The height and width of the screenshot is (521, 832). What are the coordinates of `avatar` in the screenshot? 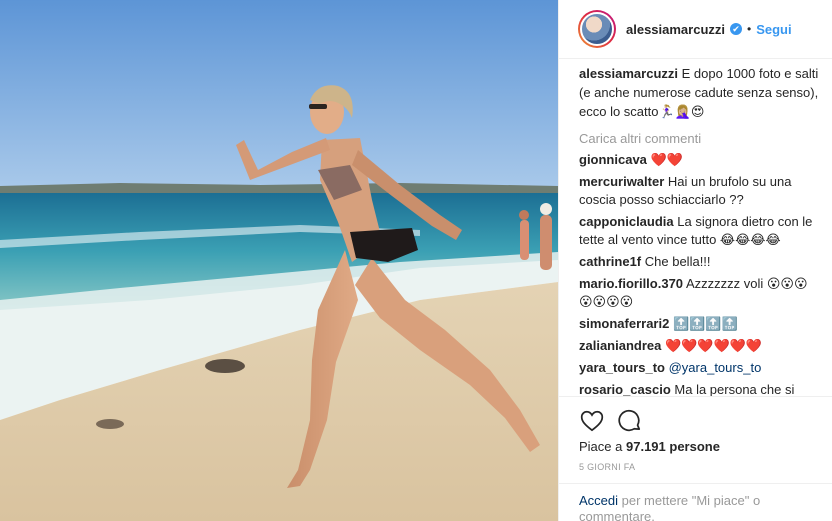 It's located at (597, 29).